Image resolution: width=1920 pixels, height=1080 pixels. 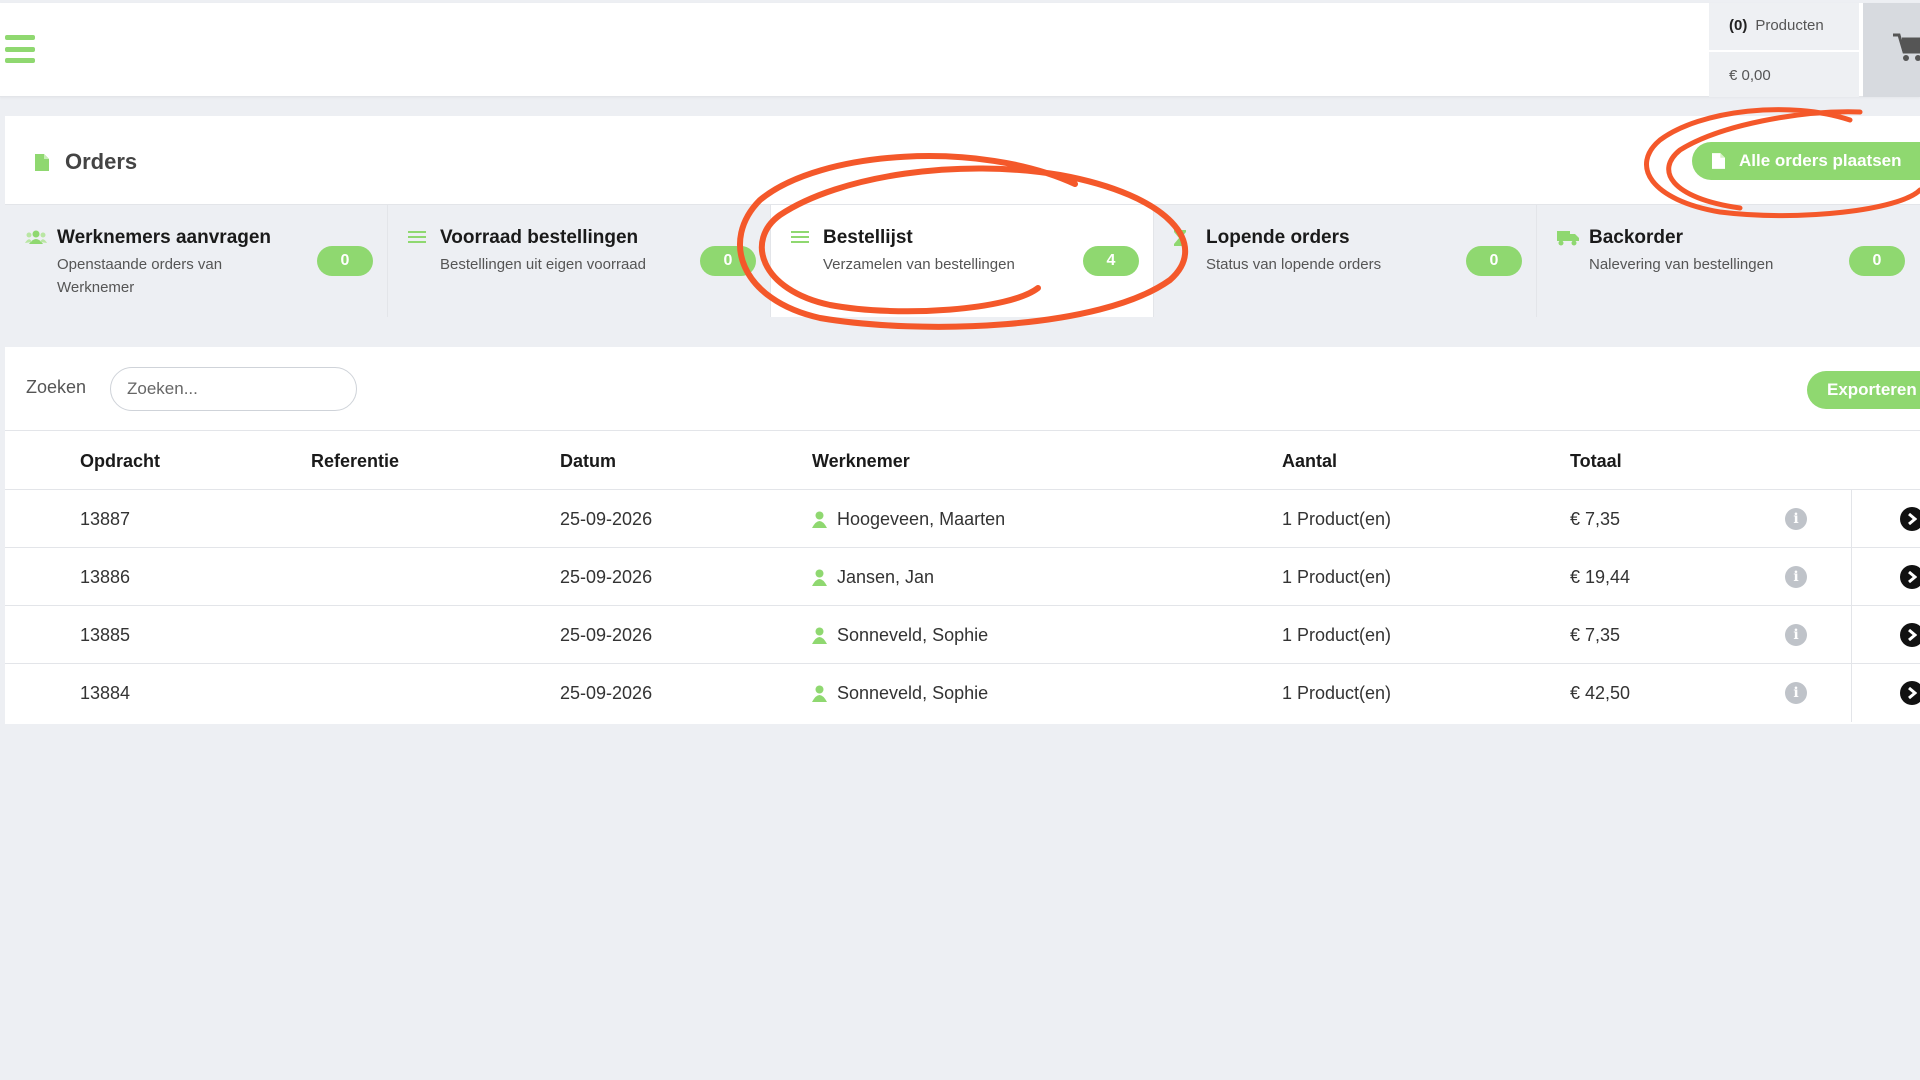 I want to click on tab-title: Backorder, so click(x=1636, y=237).